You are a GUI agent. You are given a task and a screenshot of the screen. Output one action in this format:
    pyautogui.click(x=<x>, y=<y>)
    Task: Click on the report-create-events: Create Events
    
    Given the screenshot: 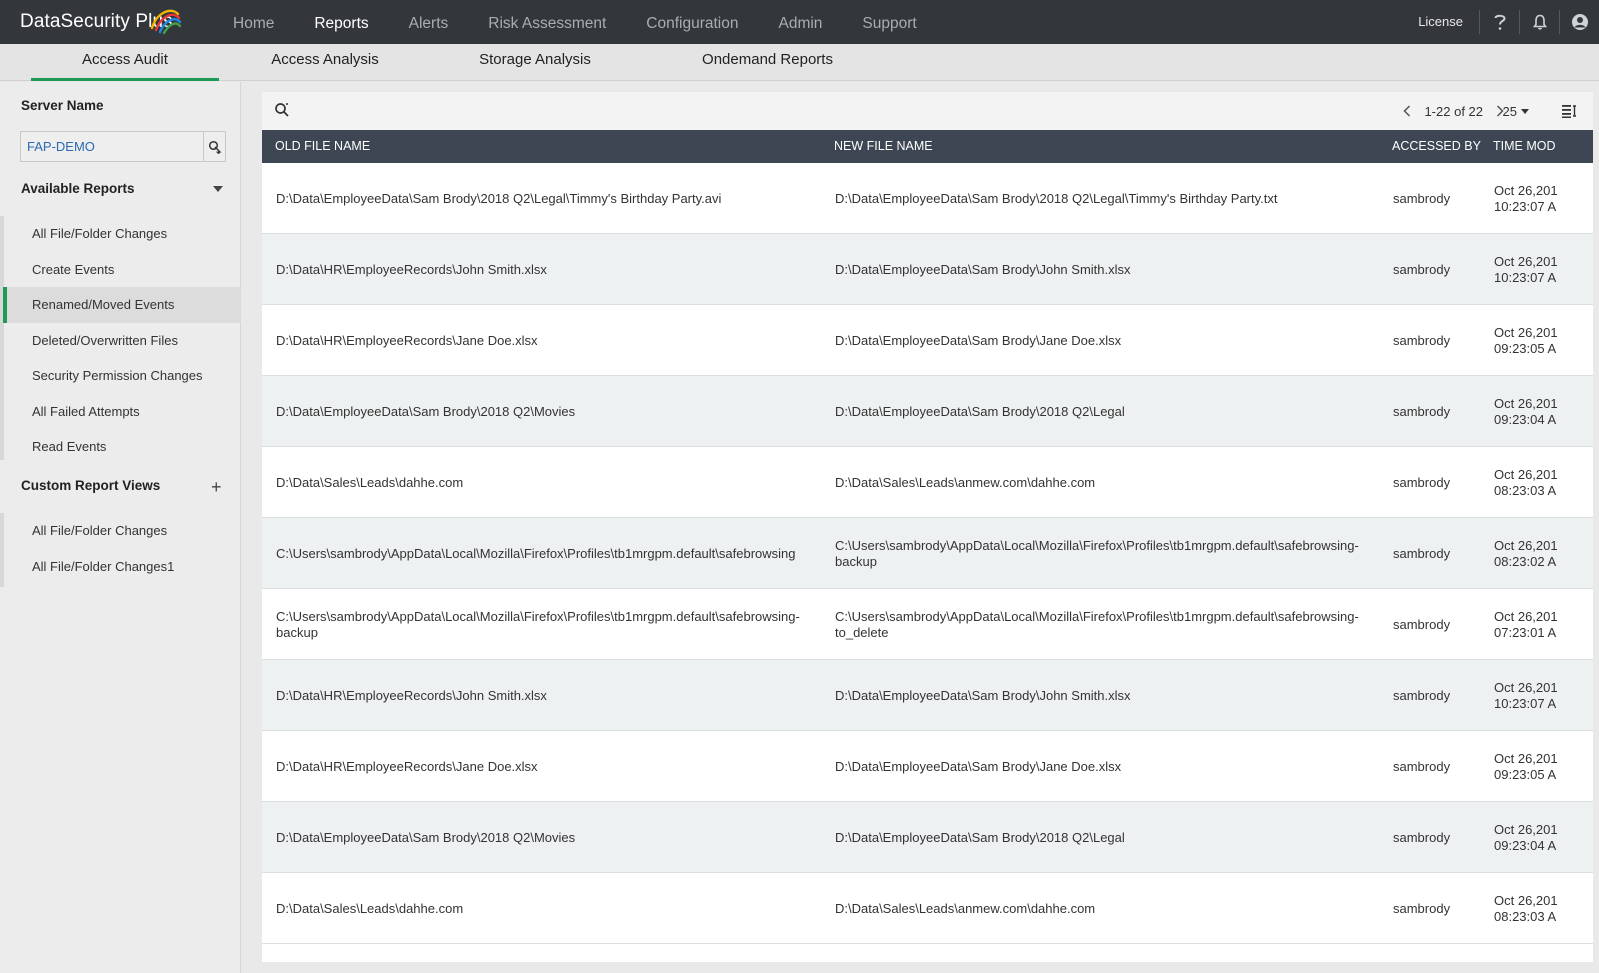 What is the action you would take?
    pyautogui.click(x=122, y=270)
    